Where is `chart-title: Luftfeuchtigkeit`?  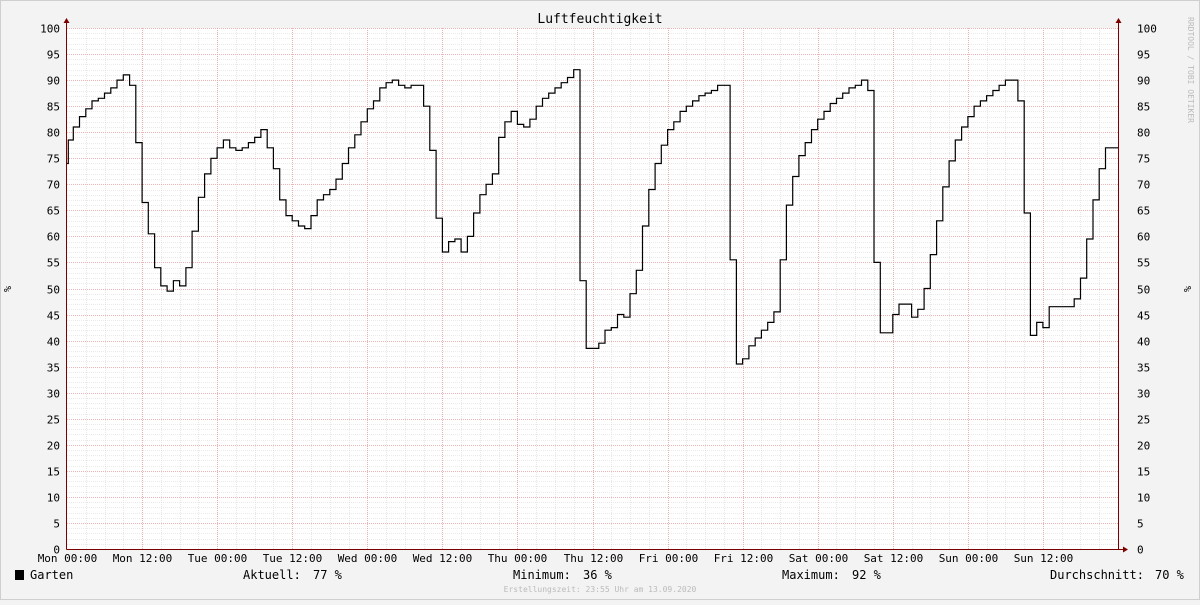
chart-title: Luftfeuchtigkeit is located at coordinates (599, 19).